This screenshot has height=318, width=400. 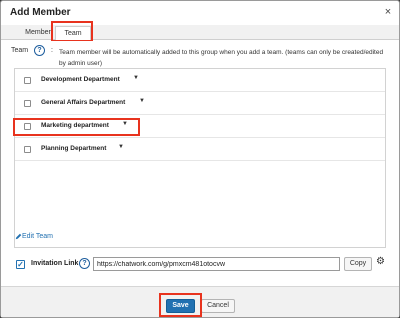 I want to click on team-row-development: Development Department ▼, so click(x=200, y=80).